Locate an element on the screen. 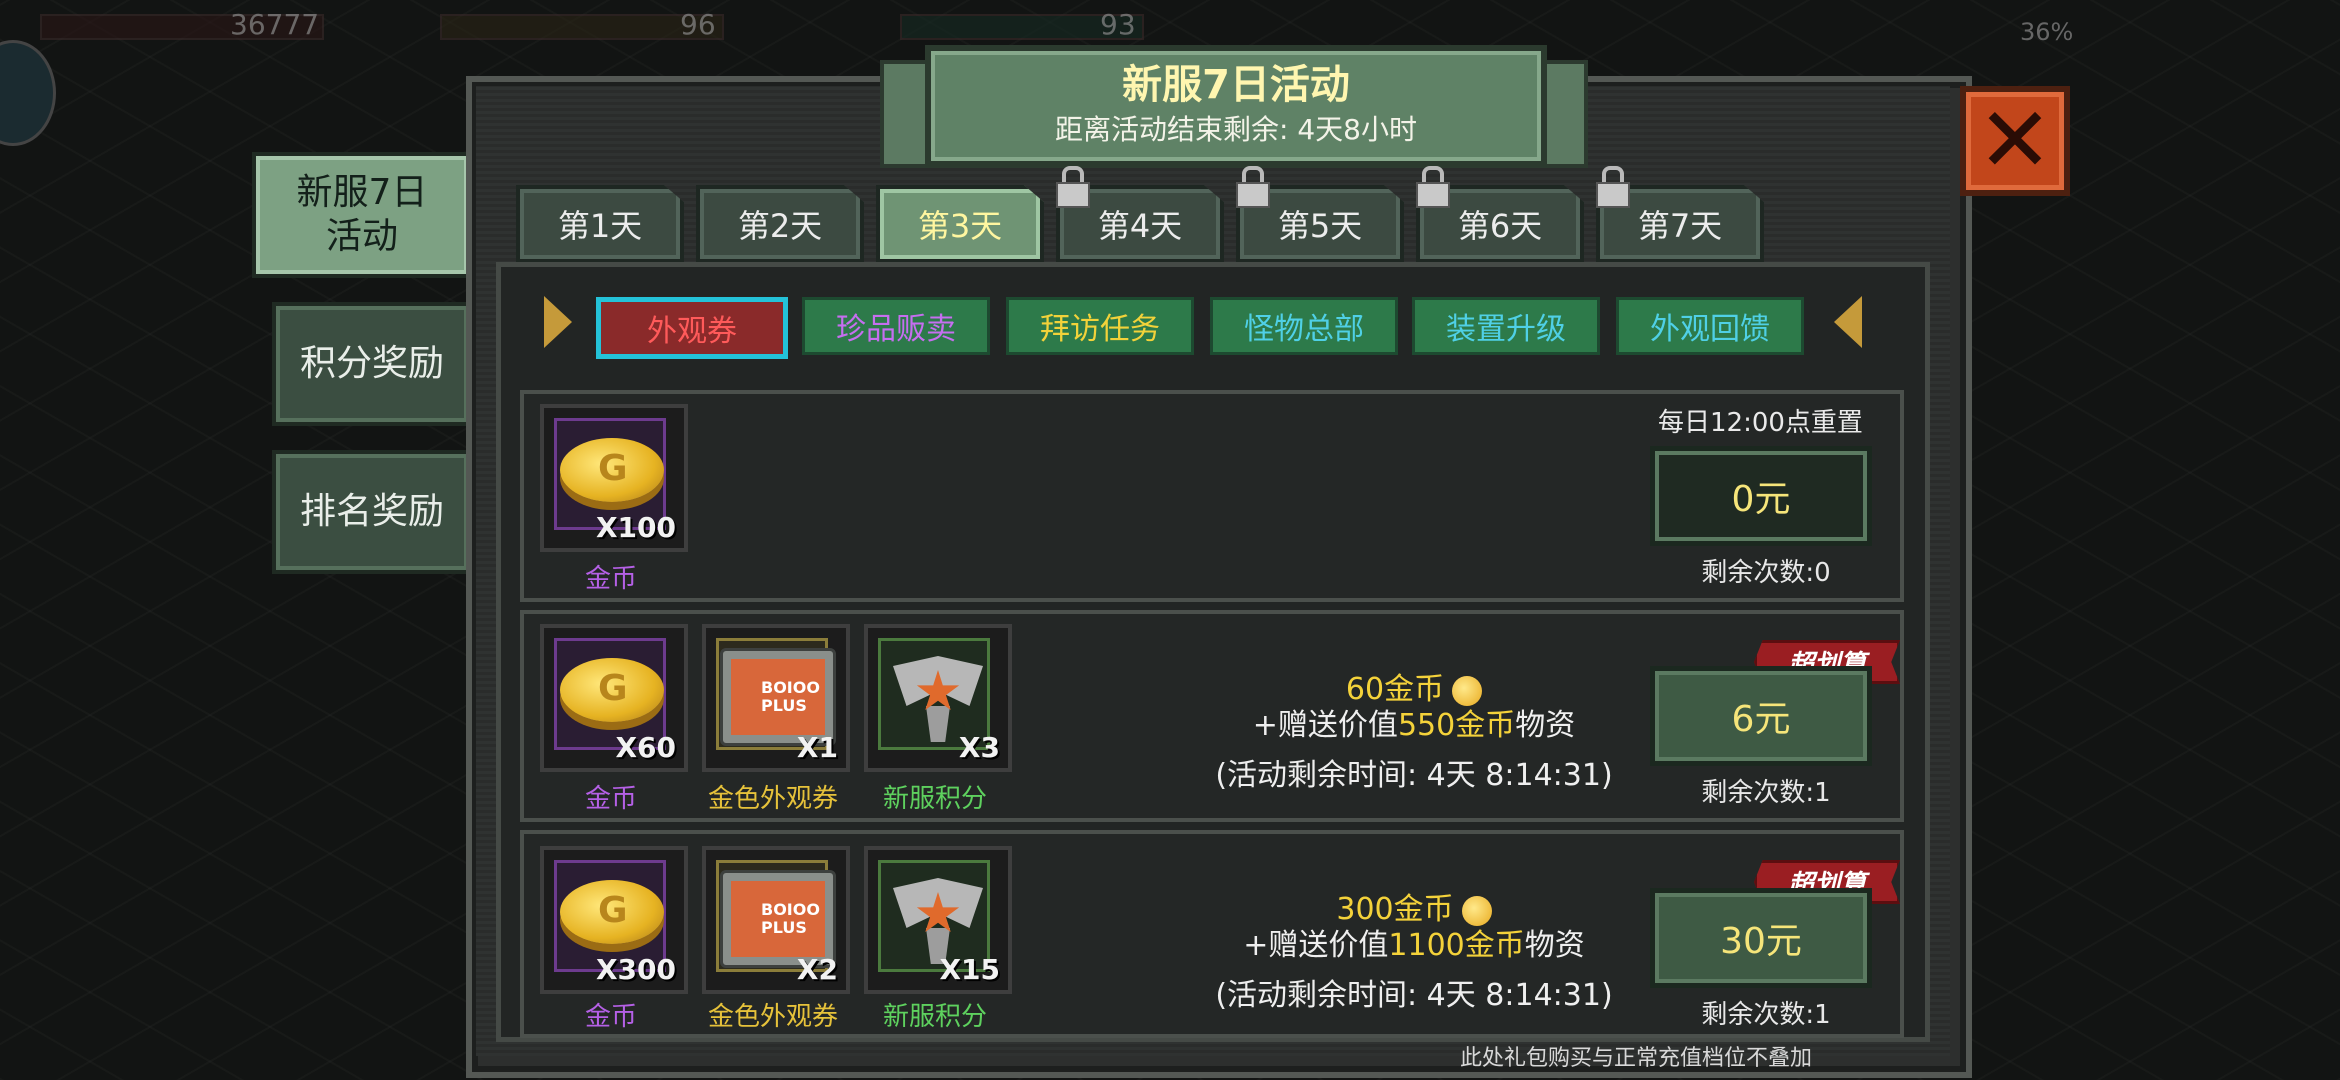  category-tab-device-upgrade: 装置升级 is located at coordinates (1506, 326).